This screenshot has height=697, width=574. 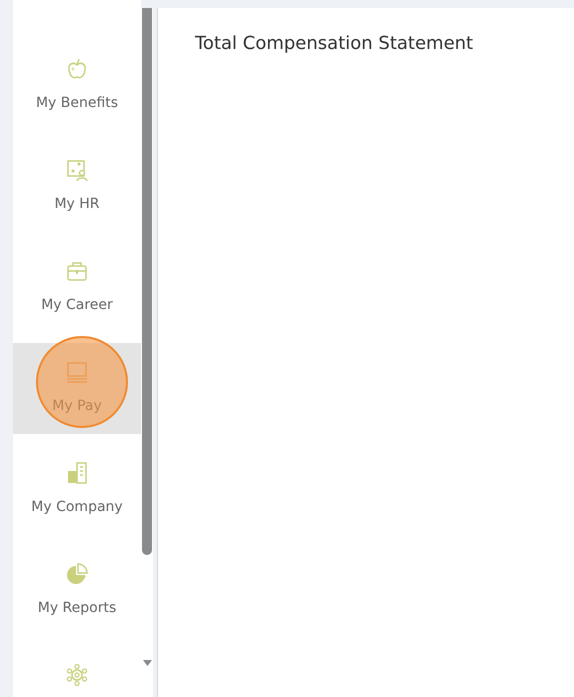 I want to click on scrollbar, so click(x=147, y=352).